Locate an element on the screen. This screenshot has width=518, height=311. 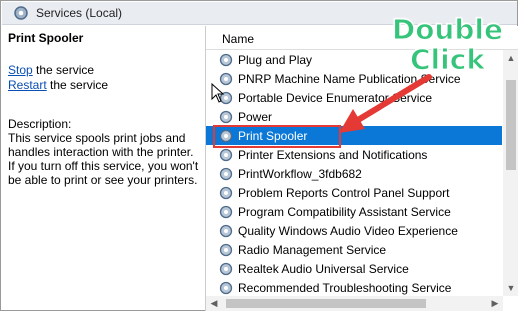
gear-icon is located at coordinates (21, 13).